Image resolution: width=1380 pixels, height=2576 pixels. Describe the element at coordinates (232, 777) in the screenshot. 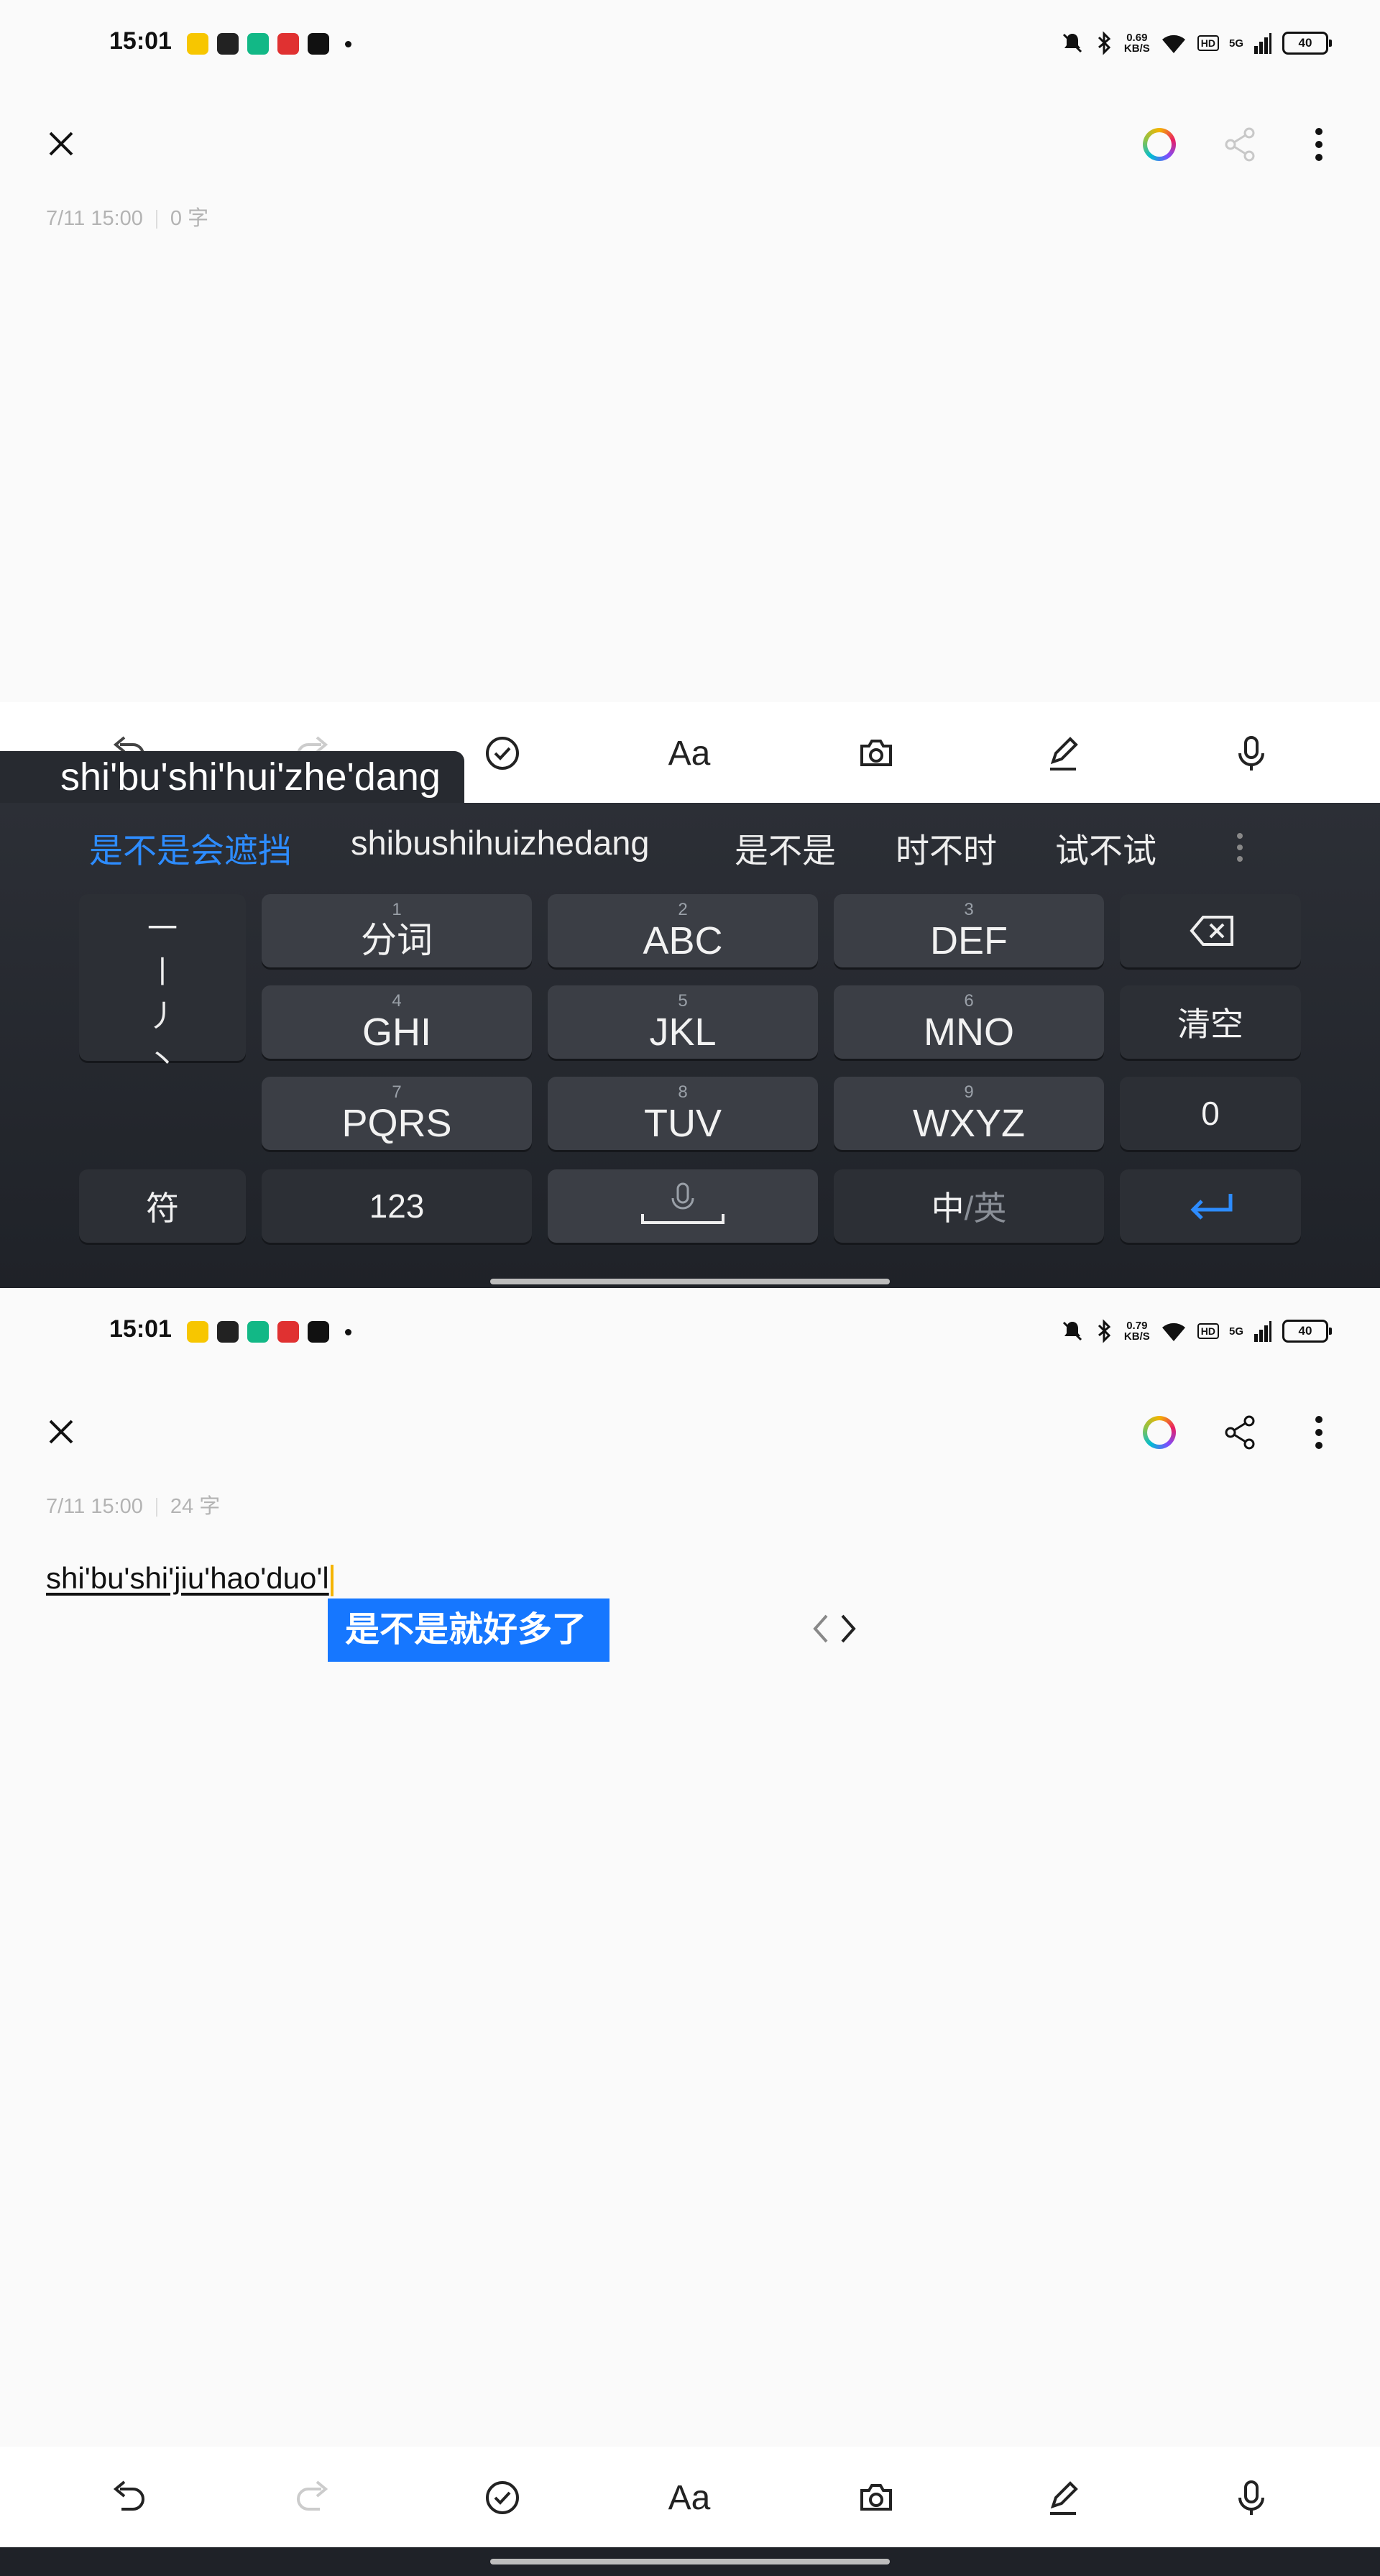

I see `pinyin-composition-popup: shi'bu'shi'hui'zhe'dang` at that location.